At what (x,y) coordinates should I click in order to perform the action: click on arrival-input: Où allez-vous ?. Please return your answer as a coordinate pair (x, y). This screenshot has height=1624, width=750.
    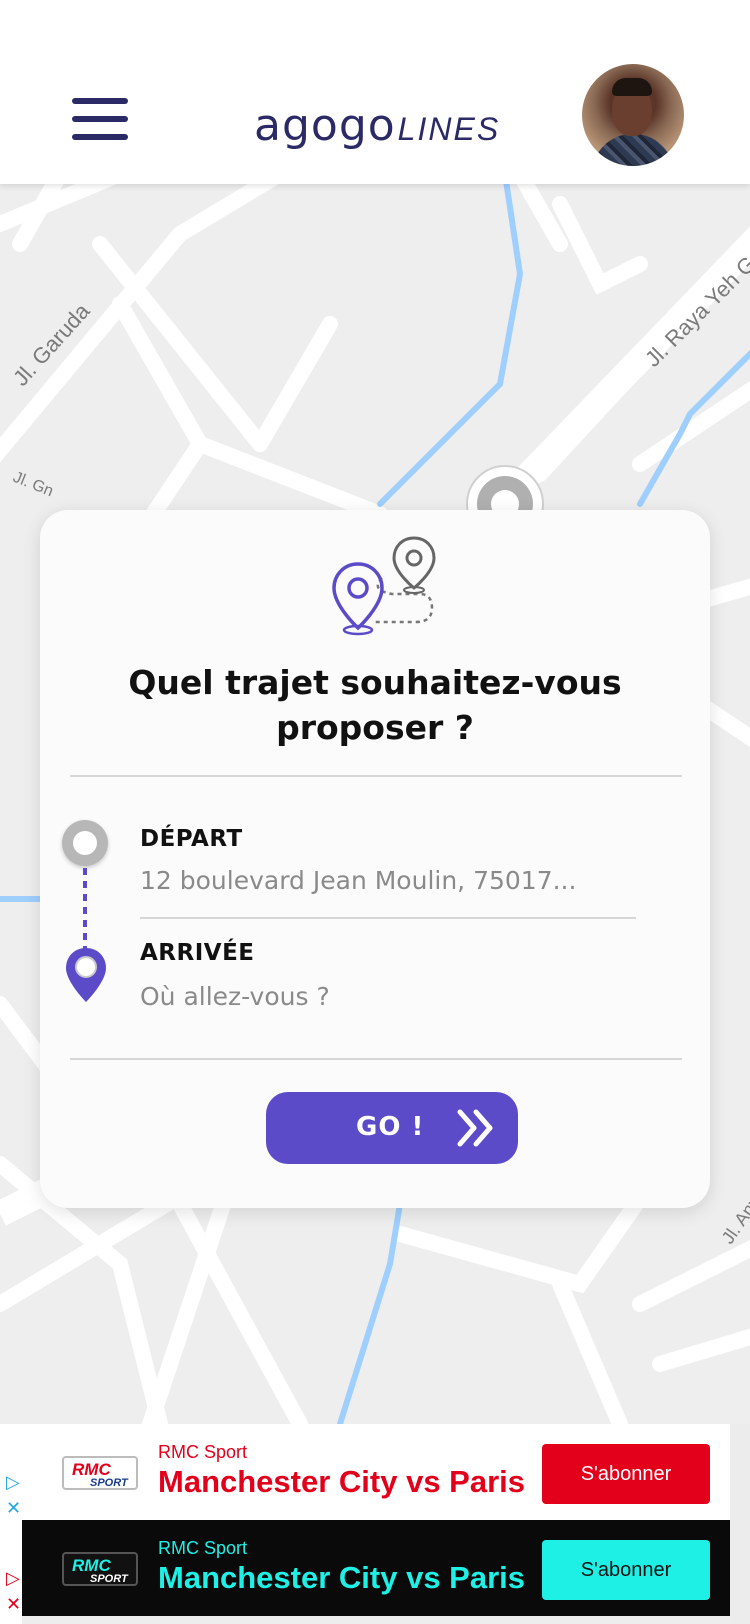
    Looking at the image, I should click on (375, 996).